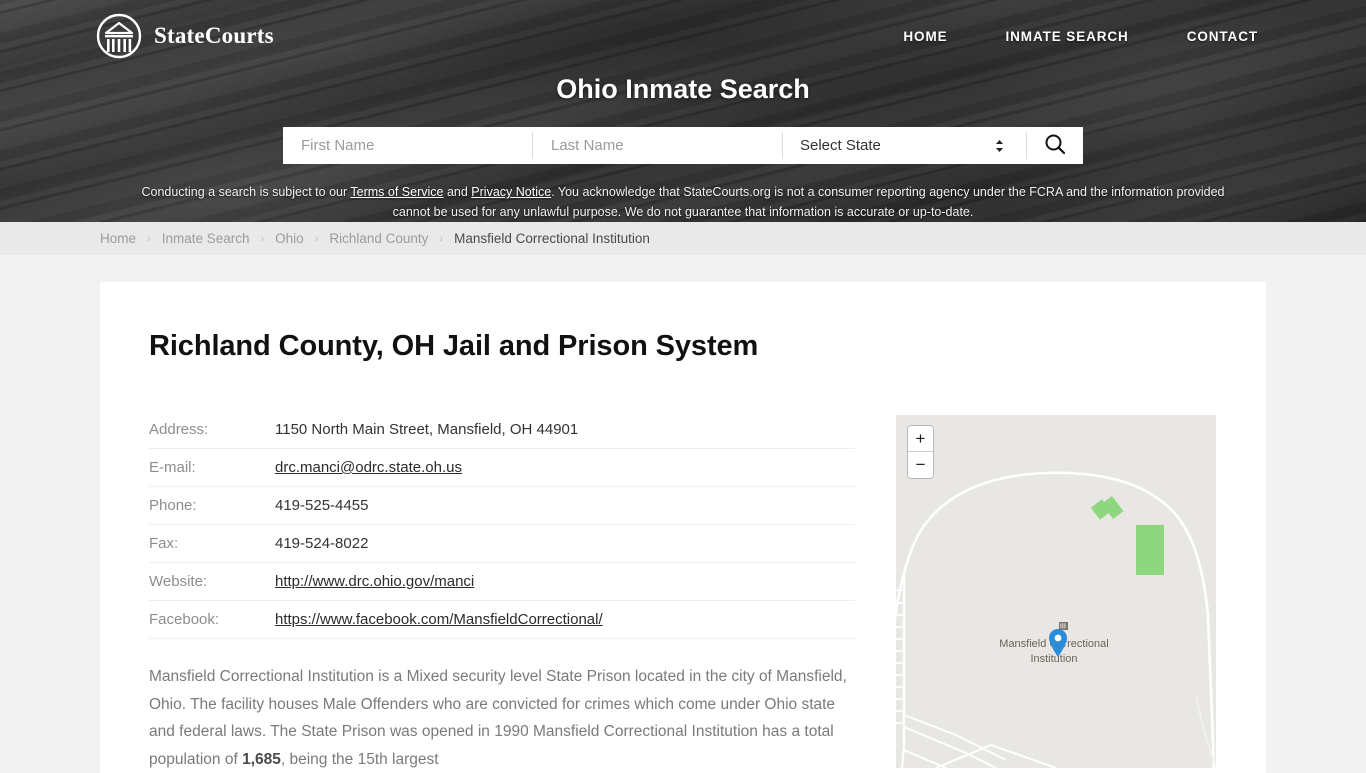  Describe the element at coordinates (206, 238) in the screenshot. I see `breadcrumb-item-inmate-search: Inmate Search` at that location.